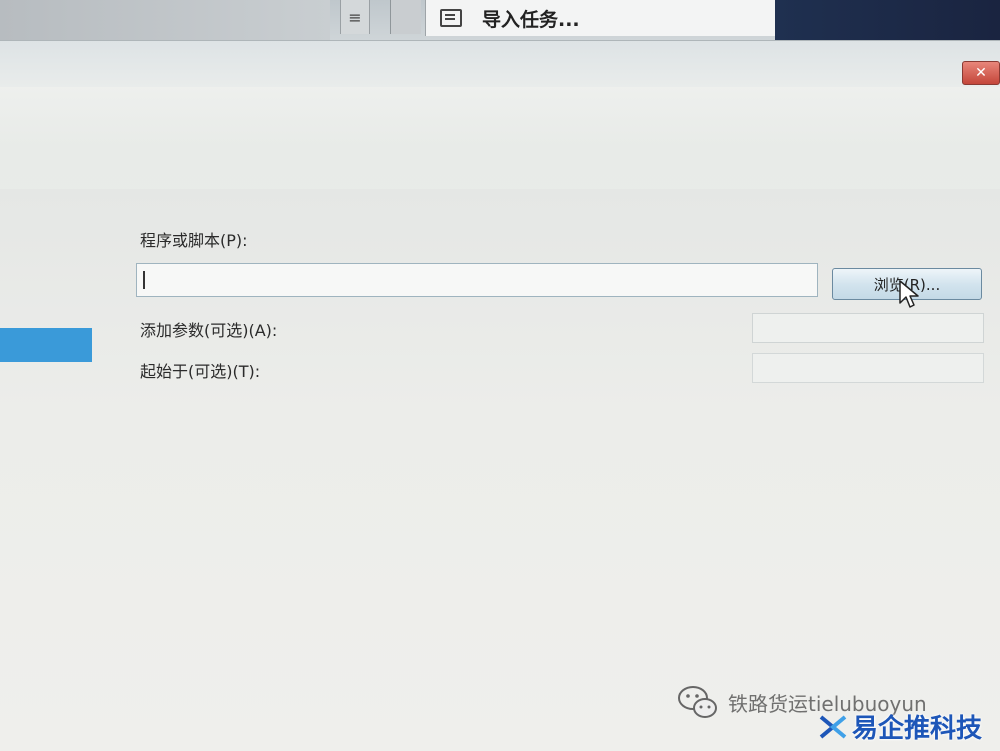  I want to click on start-in-label: 起始于(可选)(T):, so click(200, 371).